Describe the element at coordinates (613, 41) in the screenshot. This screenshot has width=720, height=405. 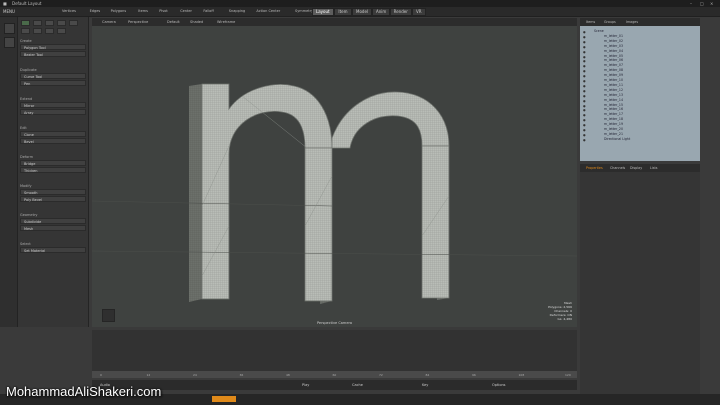
I see `items-list-item: m_letter_02` at that location.